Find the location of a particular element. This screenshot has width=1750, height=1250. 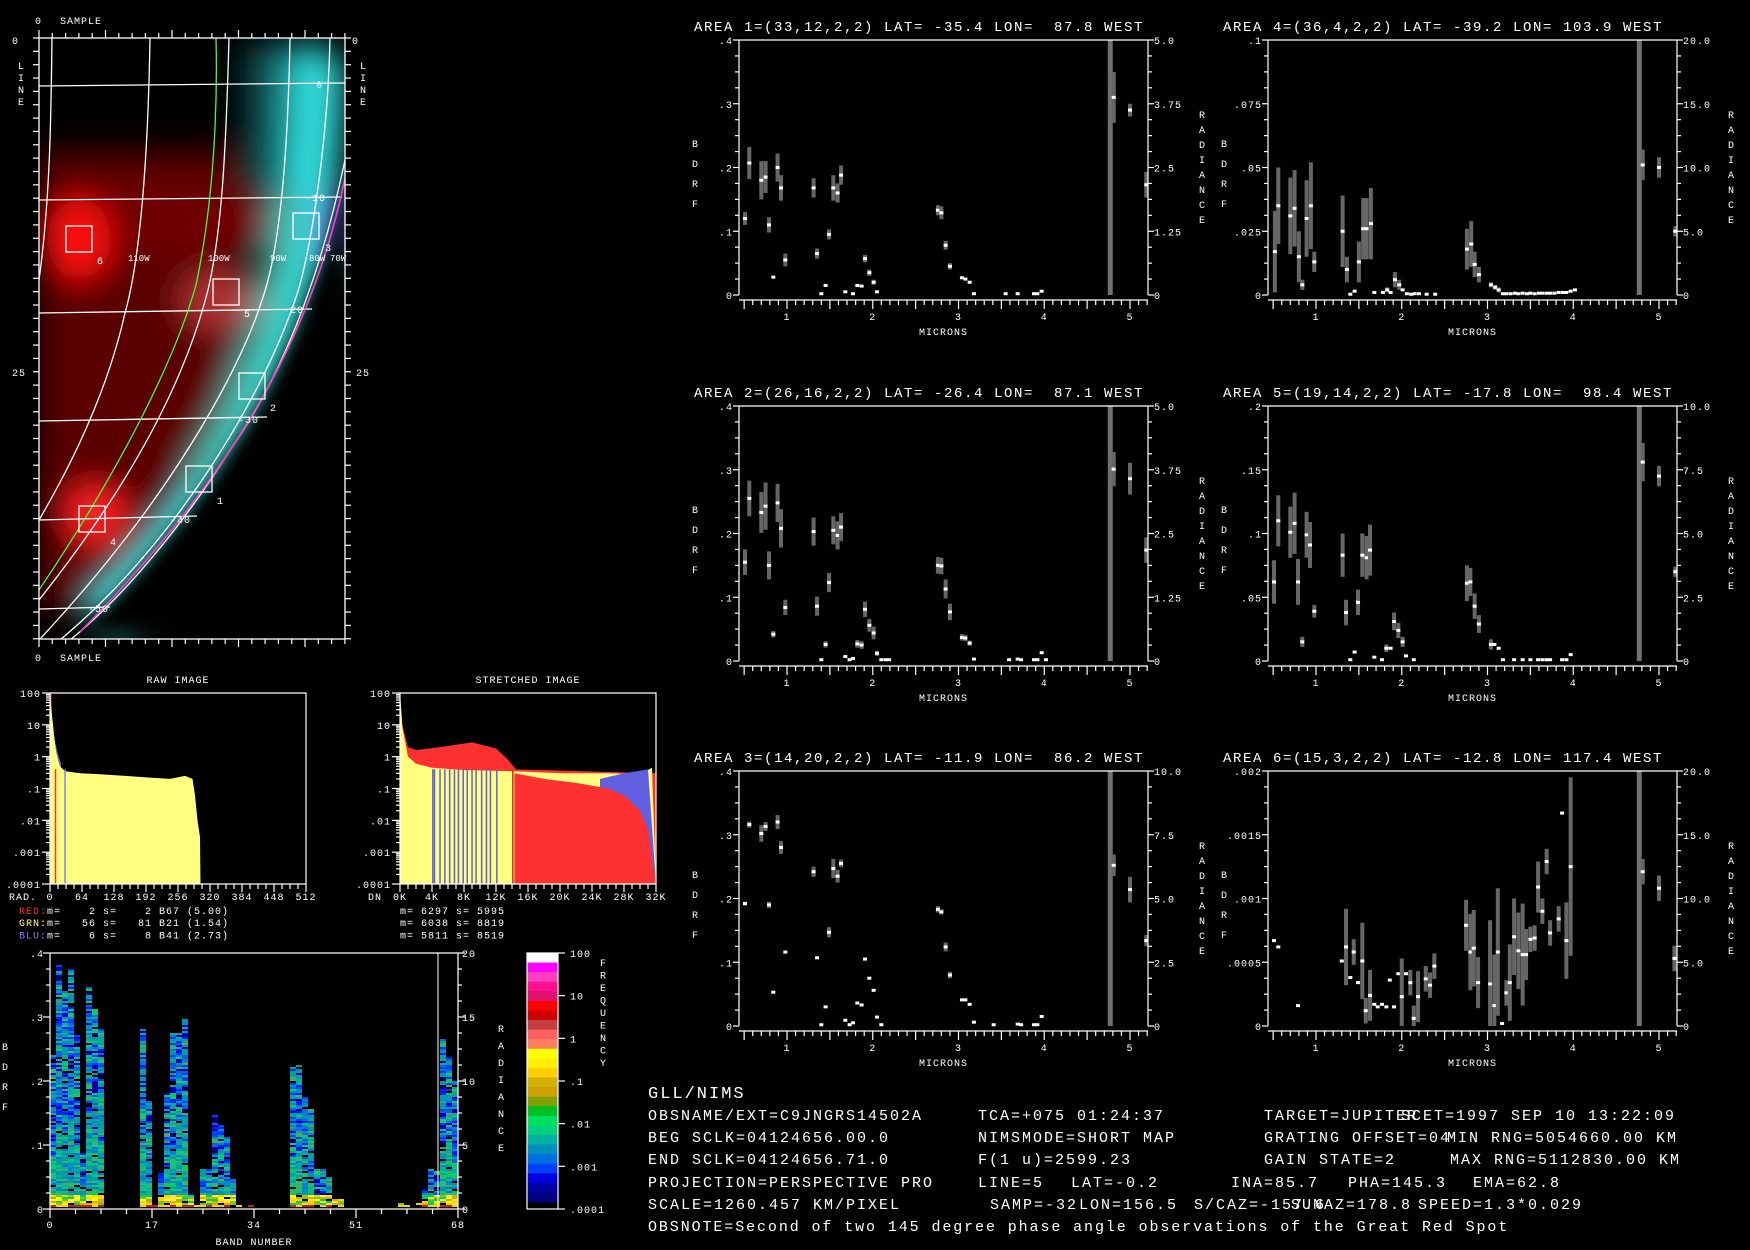

colorbar-swatch is located at coordinates (542, 996).